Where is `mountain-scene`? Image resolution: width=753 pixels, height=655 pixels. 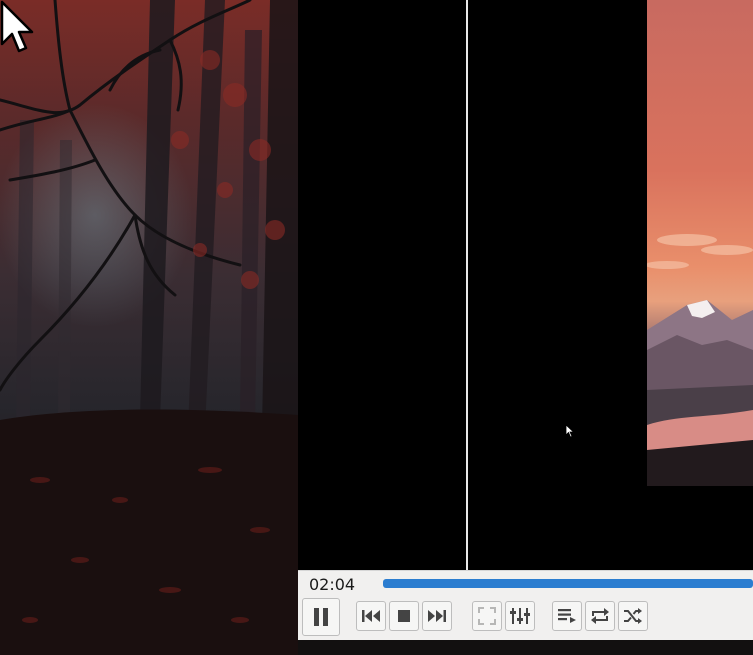 mountain-scene is located at coordinates (700, 360).